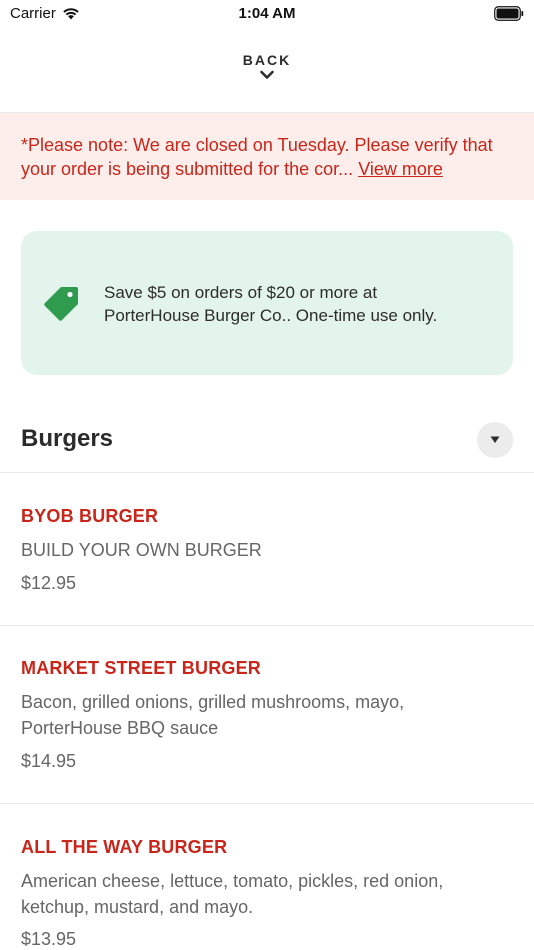  I want to click on item-price: $13.95, so click(49, 939).